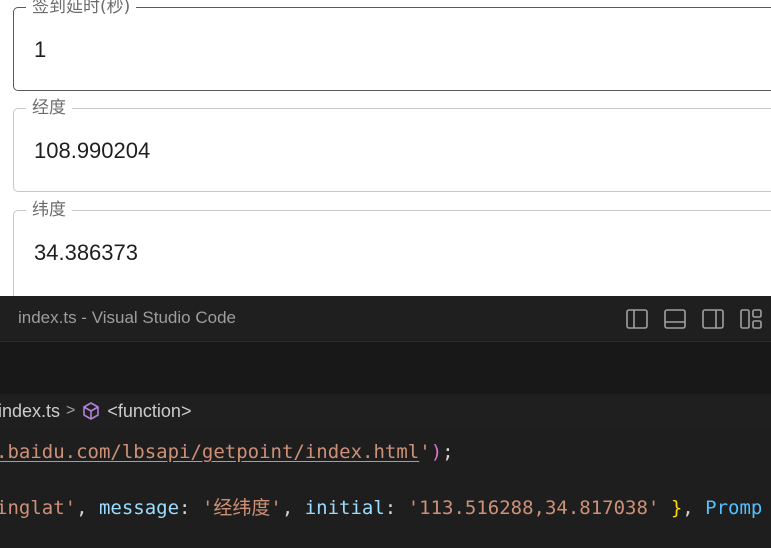 Image resolution: width=771 pixels, height=548 pixels. Describe the element at coordinates (38, 508) in the screenshot. I see `code-token-string: inglat'` at that location.